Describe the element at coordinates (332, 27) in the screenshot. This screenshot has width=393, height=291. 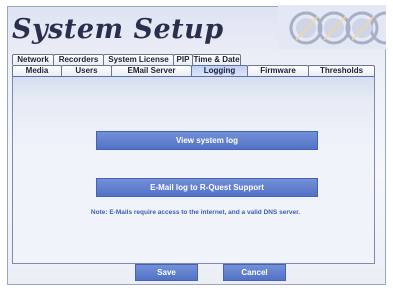
I see `brand-logo` at that location.